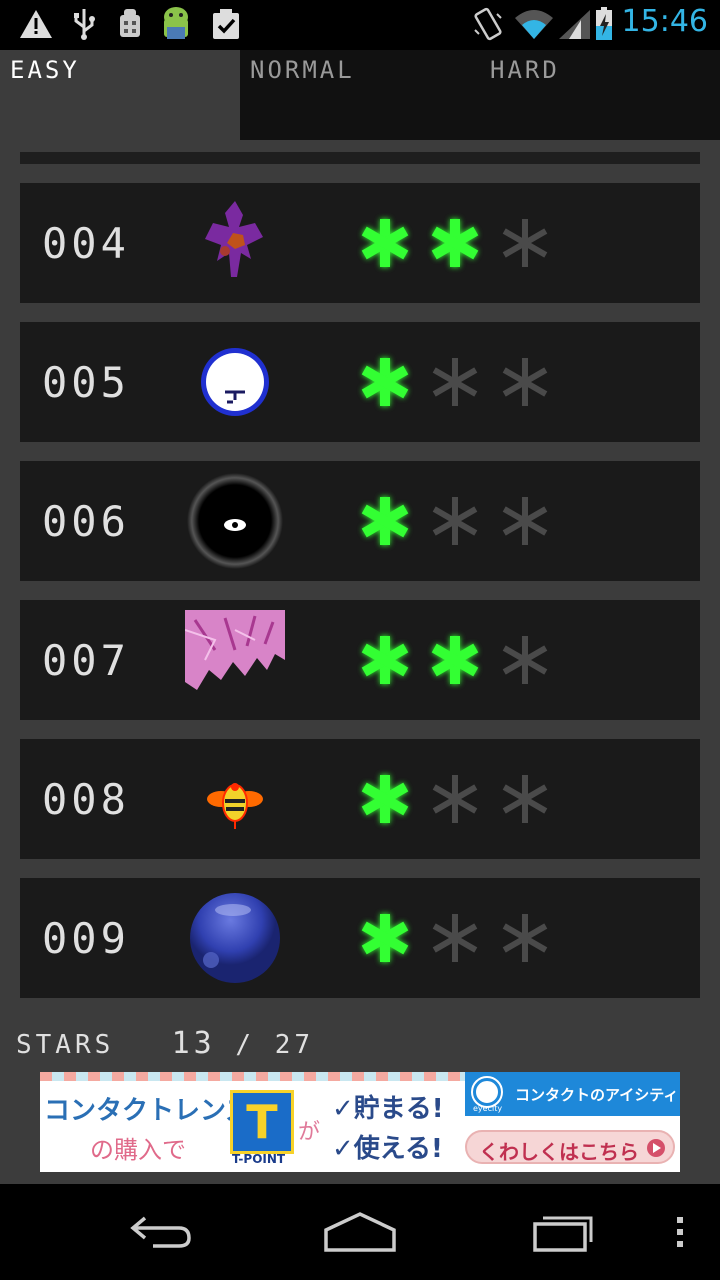 This screenshot has width=720, height=1280. What do you see at coordinates (388, 1109) in the screenshot?
I see `ad-save-label: ✓貯まる!` at bounding box center [388, 1109].